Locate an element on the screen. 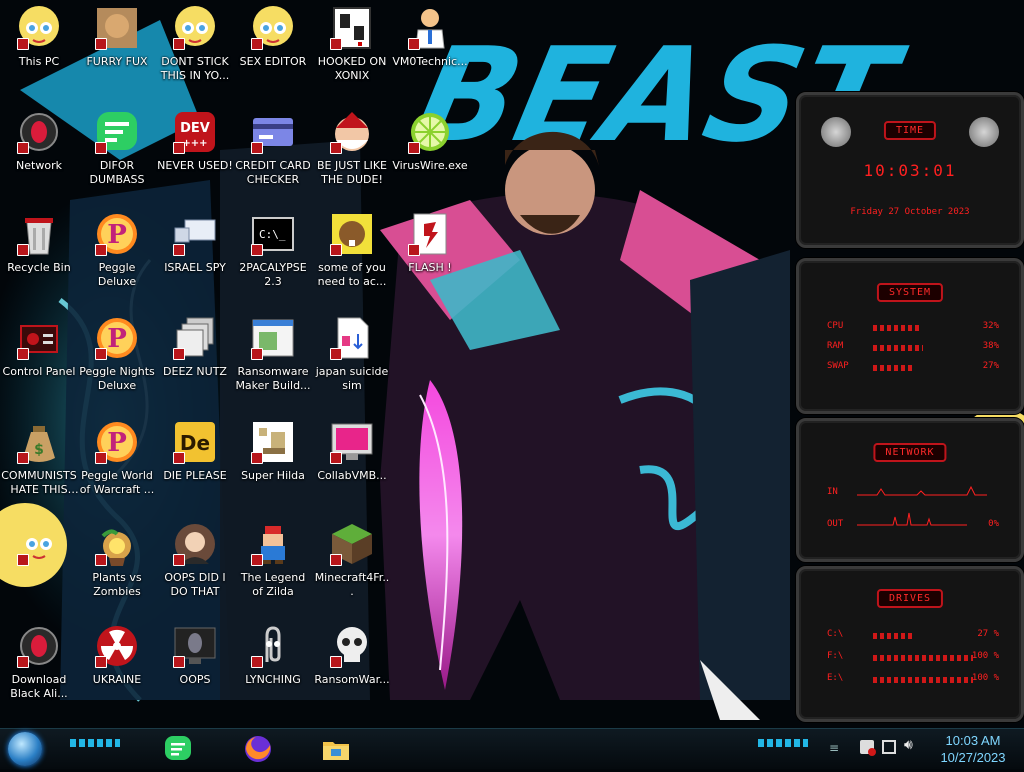 This screenshot has width=1024, height=772. network-monitor-icon is located at coordinates (195, 234).